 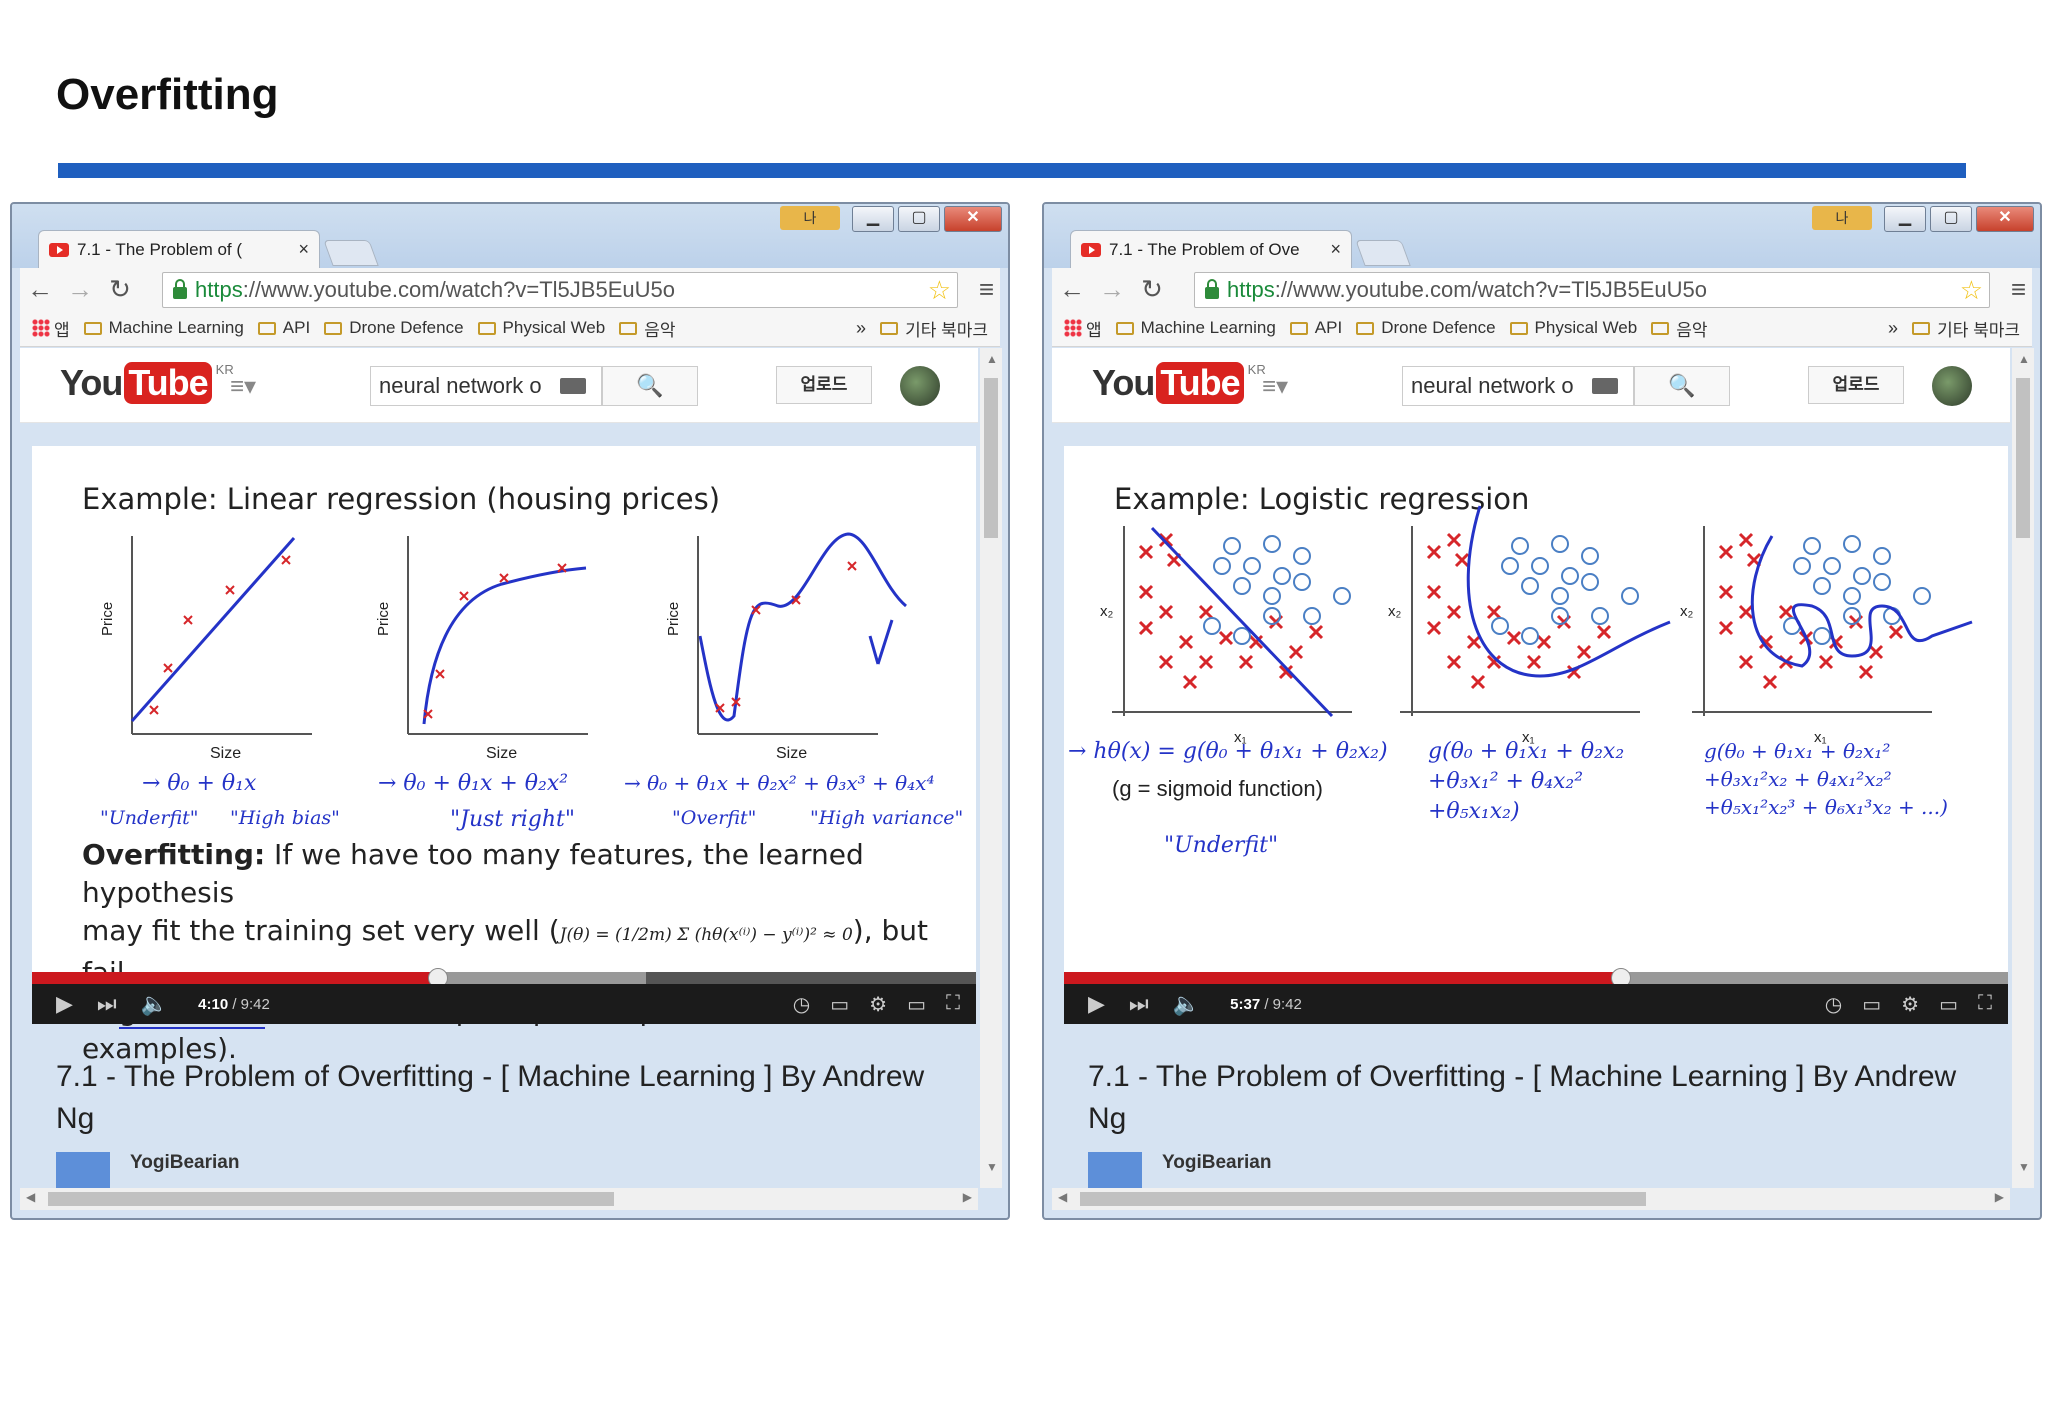 What do you see at coordinates (1222, 566) in the screenshot?
I see `circle-marker` at bounding box center [1222, 566].